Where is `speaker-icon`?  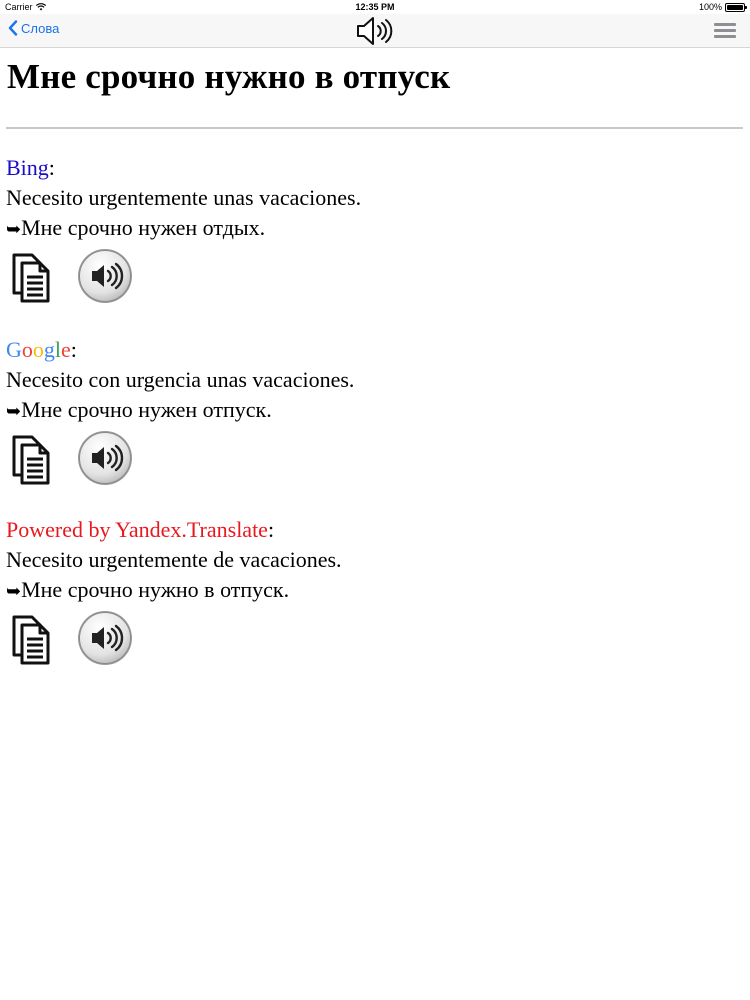
speaker-icon is located at coordinates (375, 31).